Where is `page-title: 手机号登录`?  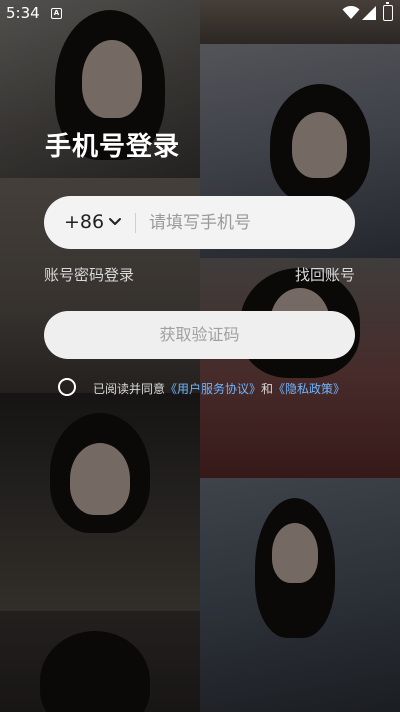
page-title: 手机号登录 is located at coordinates (113, 147).